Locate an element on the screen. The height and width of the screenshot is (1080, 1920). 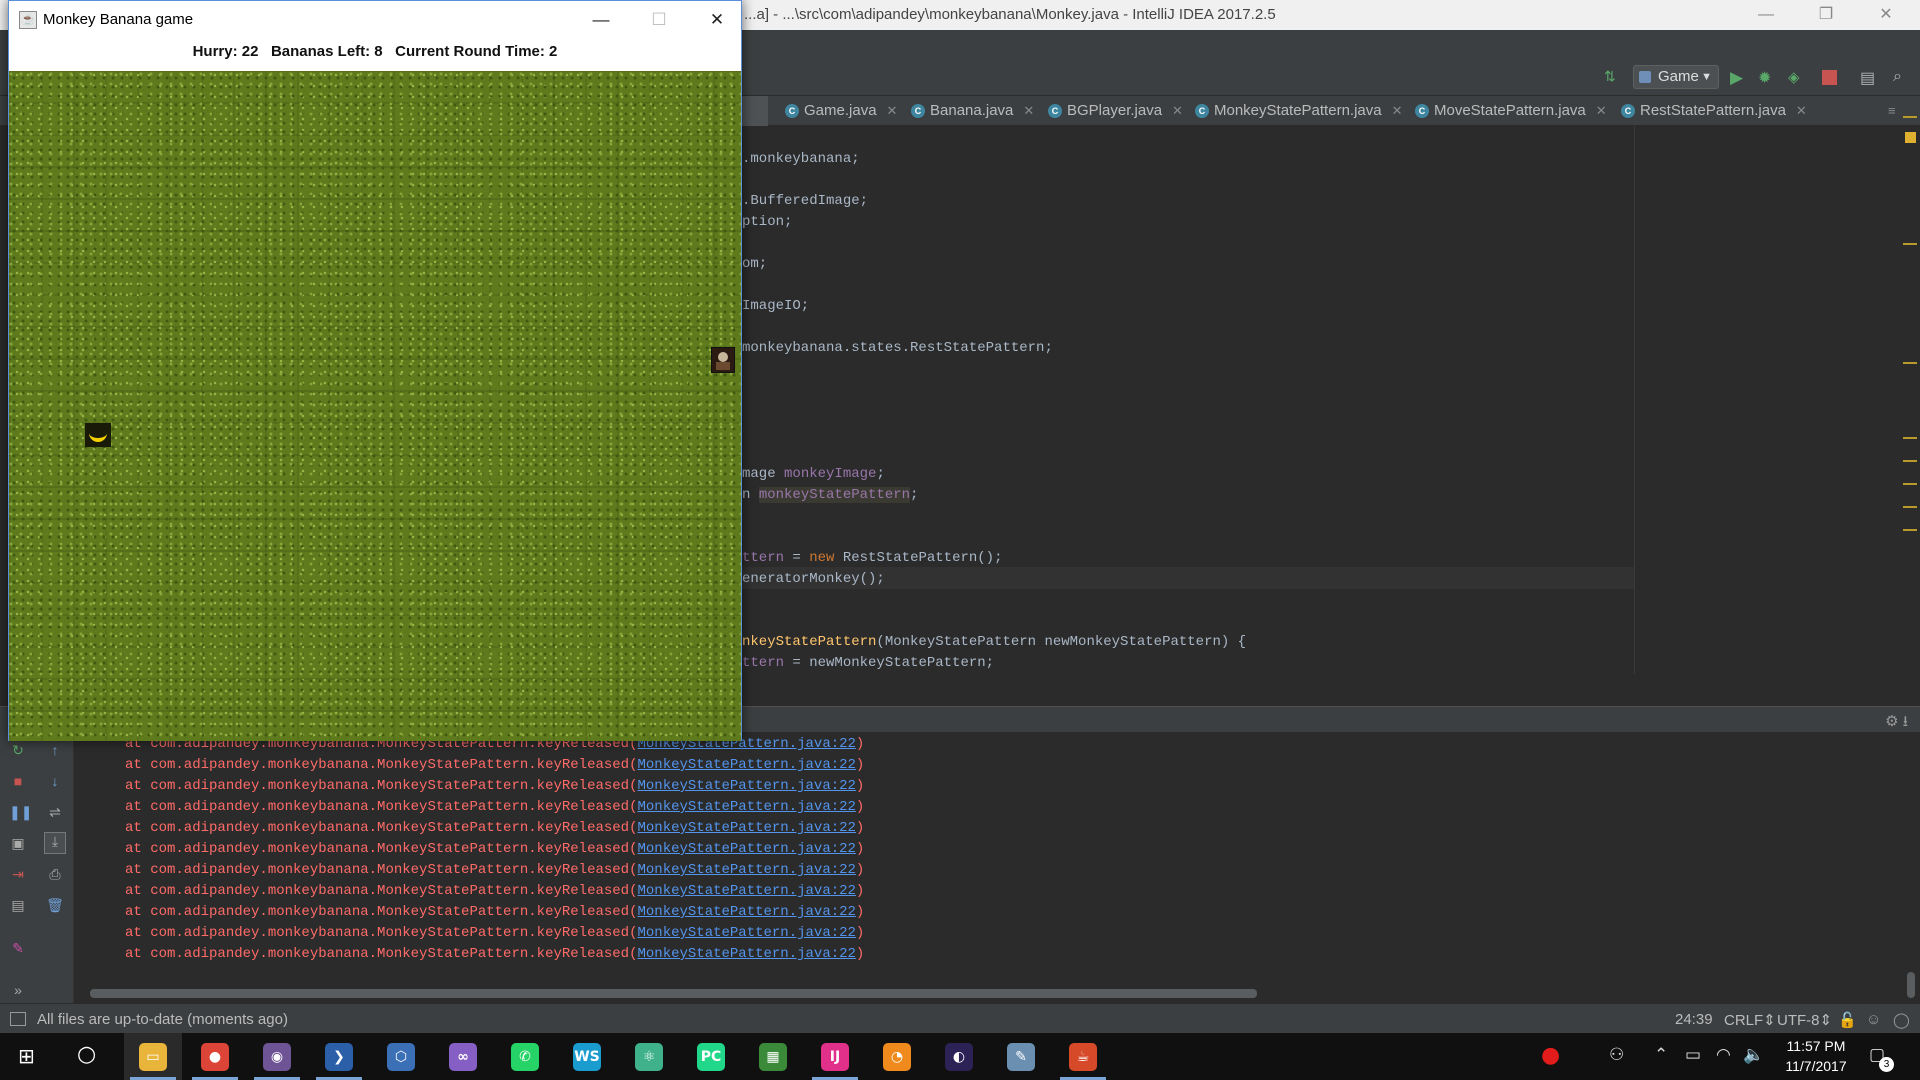
taskbar-app-chrome: ● is located at coordinates (215, 1056).